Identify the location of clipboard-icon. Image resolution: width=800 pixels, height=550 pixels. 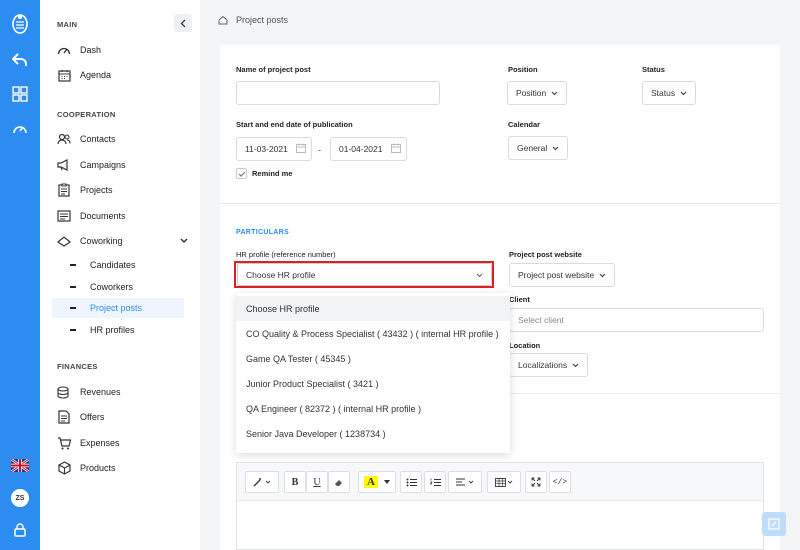
(64, 190).